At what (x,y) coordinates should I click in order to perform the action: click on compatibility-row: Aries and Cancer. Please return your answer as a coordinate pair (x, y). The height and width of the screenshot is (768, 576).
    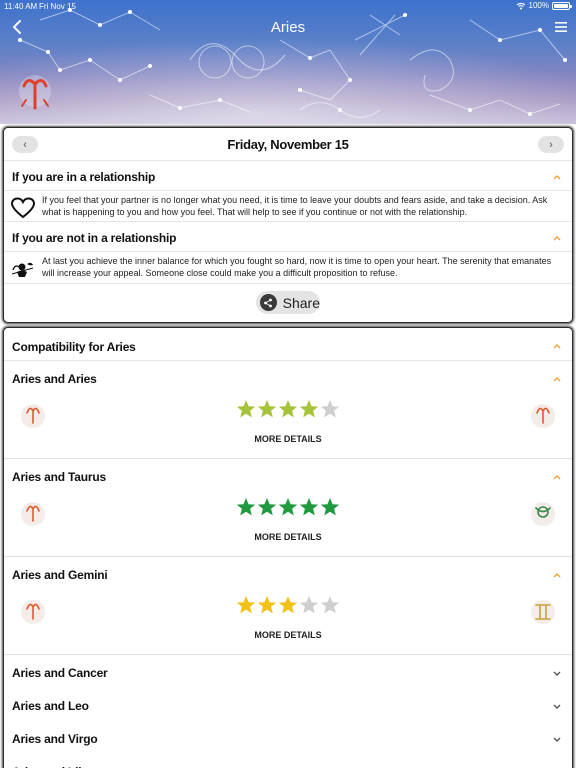
    Looking at the image, I should click on (288, 671).